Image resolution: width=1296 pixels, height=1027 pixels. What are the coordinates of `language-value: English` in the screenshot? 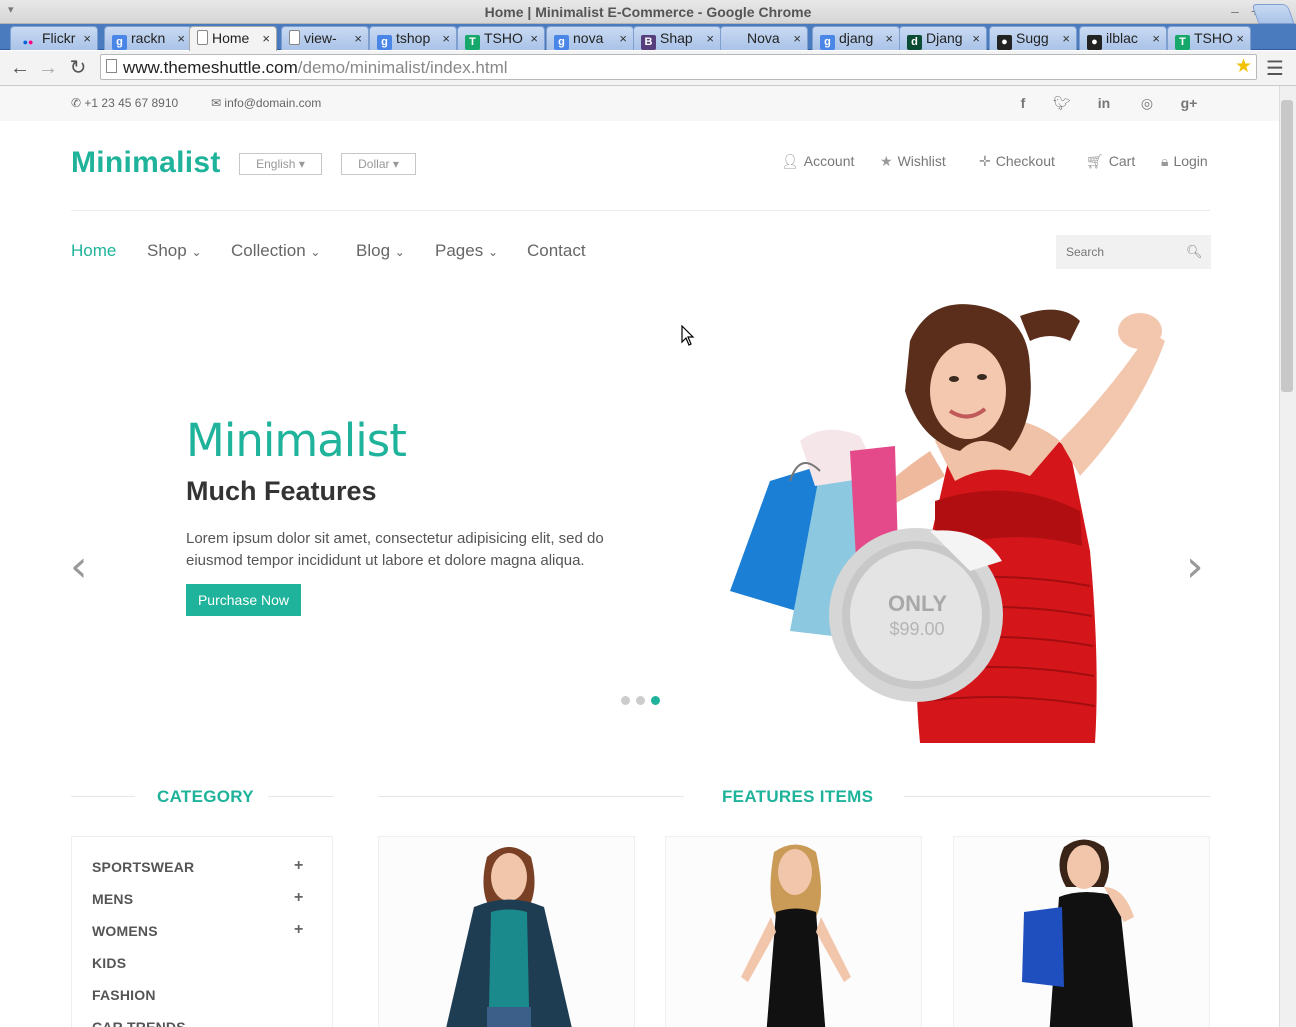 It's located at (276, 164).